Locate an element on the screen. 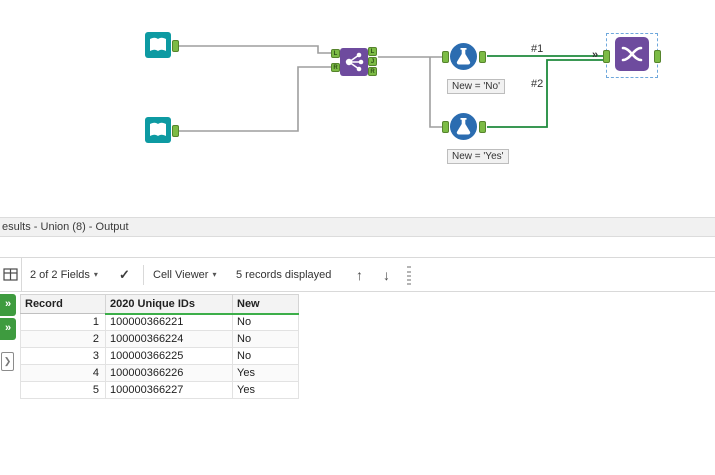  anchor-outline-button: ❯ is located at coordinates (7, 361).